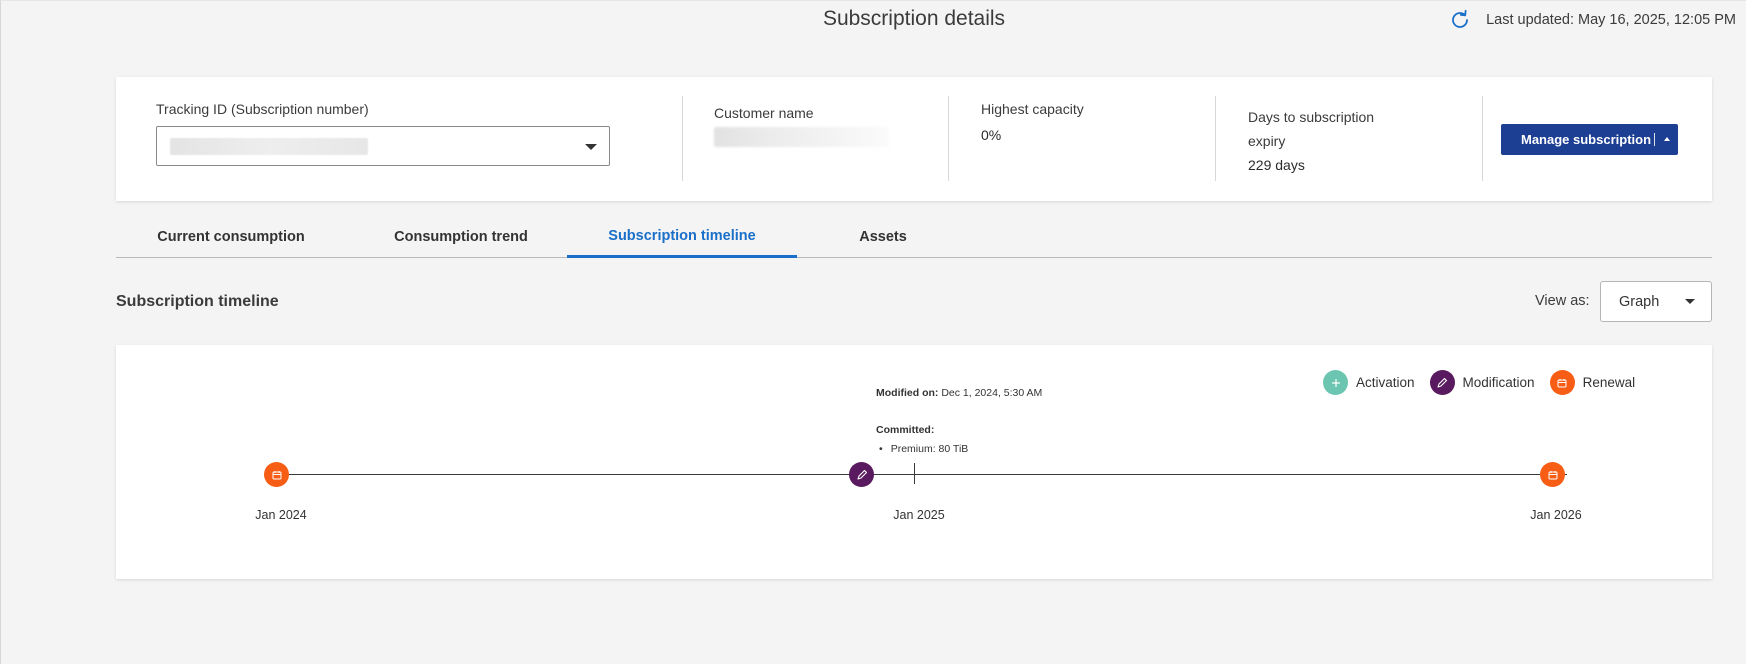 The height and width of the screenshot is (664, 1746). What do you see at coordinates (1311, 167) in the screenshot?
I see `expiry-column: Days to subscription expiry 229 days` at bounding box center [1311, 167].